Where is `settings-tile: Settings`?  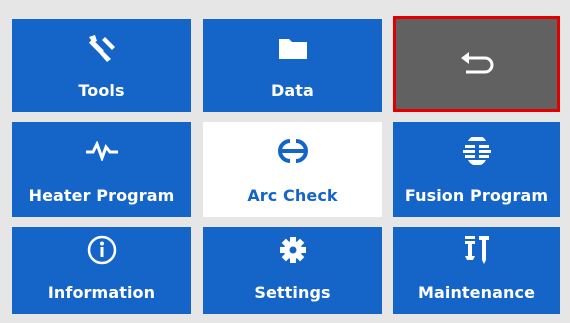
settings-tile: Settings is located at coordinates (292, 270).